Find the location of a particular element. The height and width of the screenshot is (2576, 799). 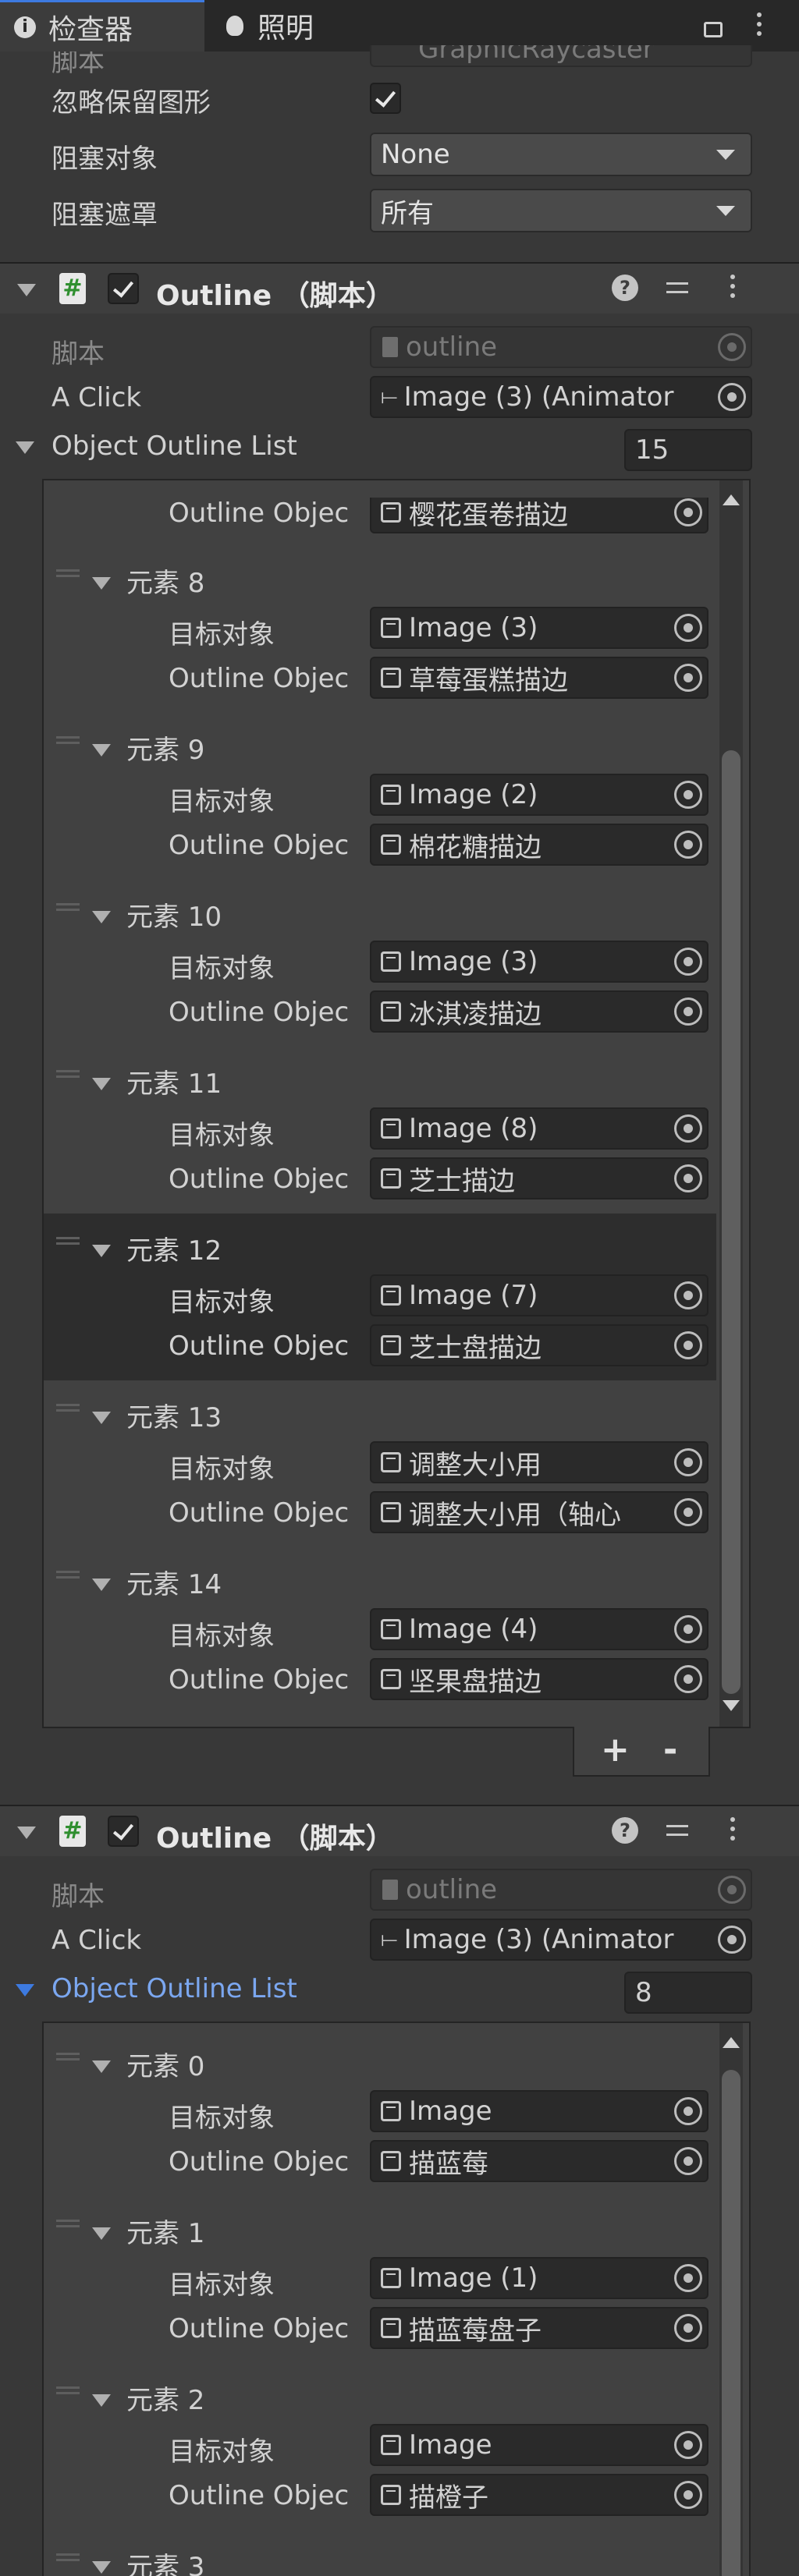

outline-object-field: 坚果盘描边 is located at coordinates (539, 1679).